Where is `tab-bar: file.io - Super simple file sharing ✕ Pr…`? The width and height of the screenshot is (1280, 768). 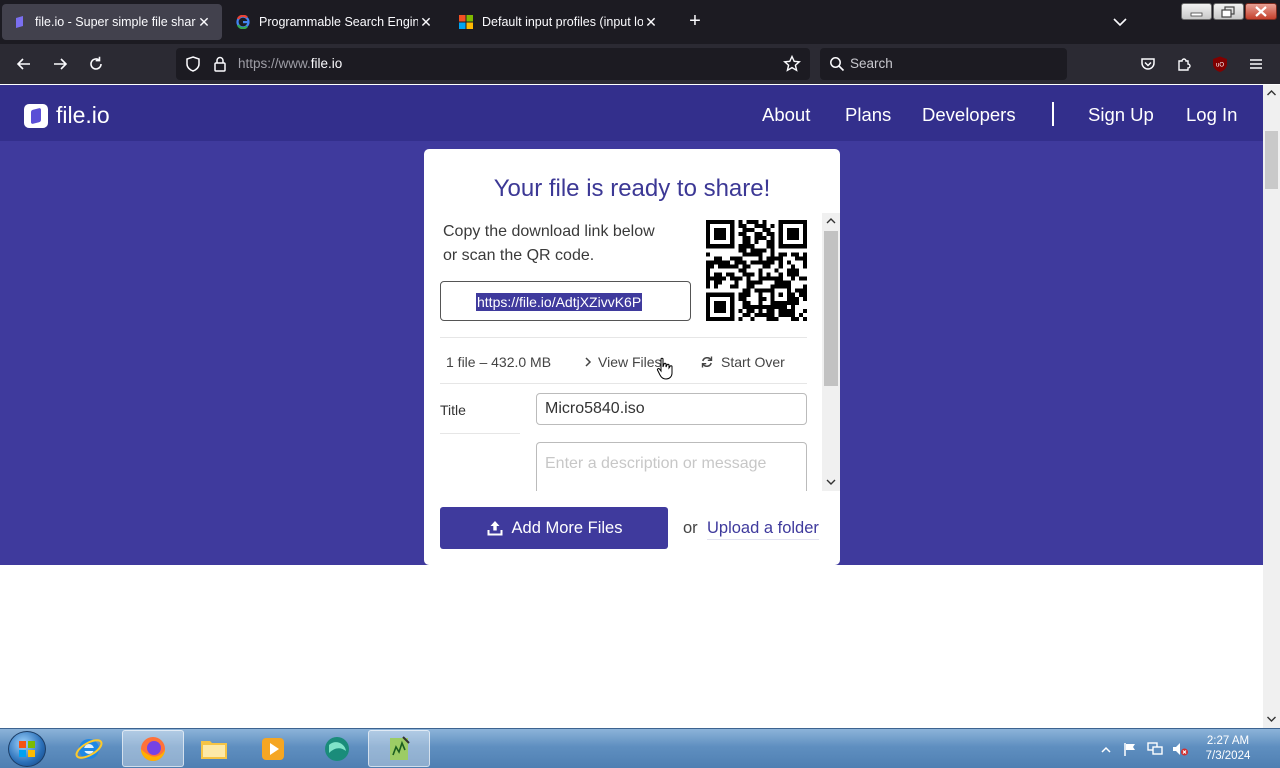
tab-bar: file.io - Super simple file sharing ✕ Pr… is located at coordinates (640, 22).